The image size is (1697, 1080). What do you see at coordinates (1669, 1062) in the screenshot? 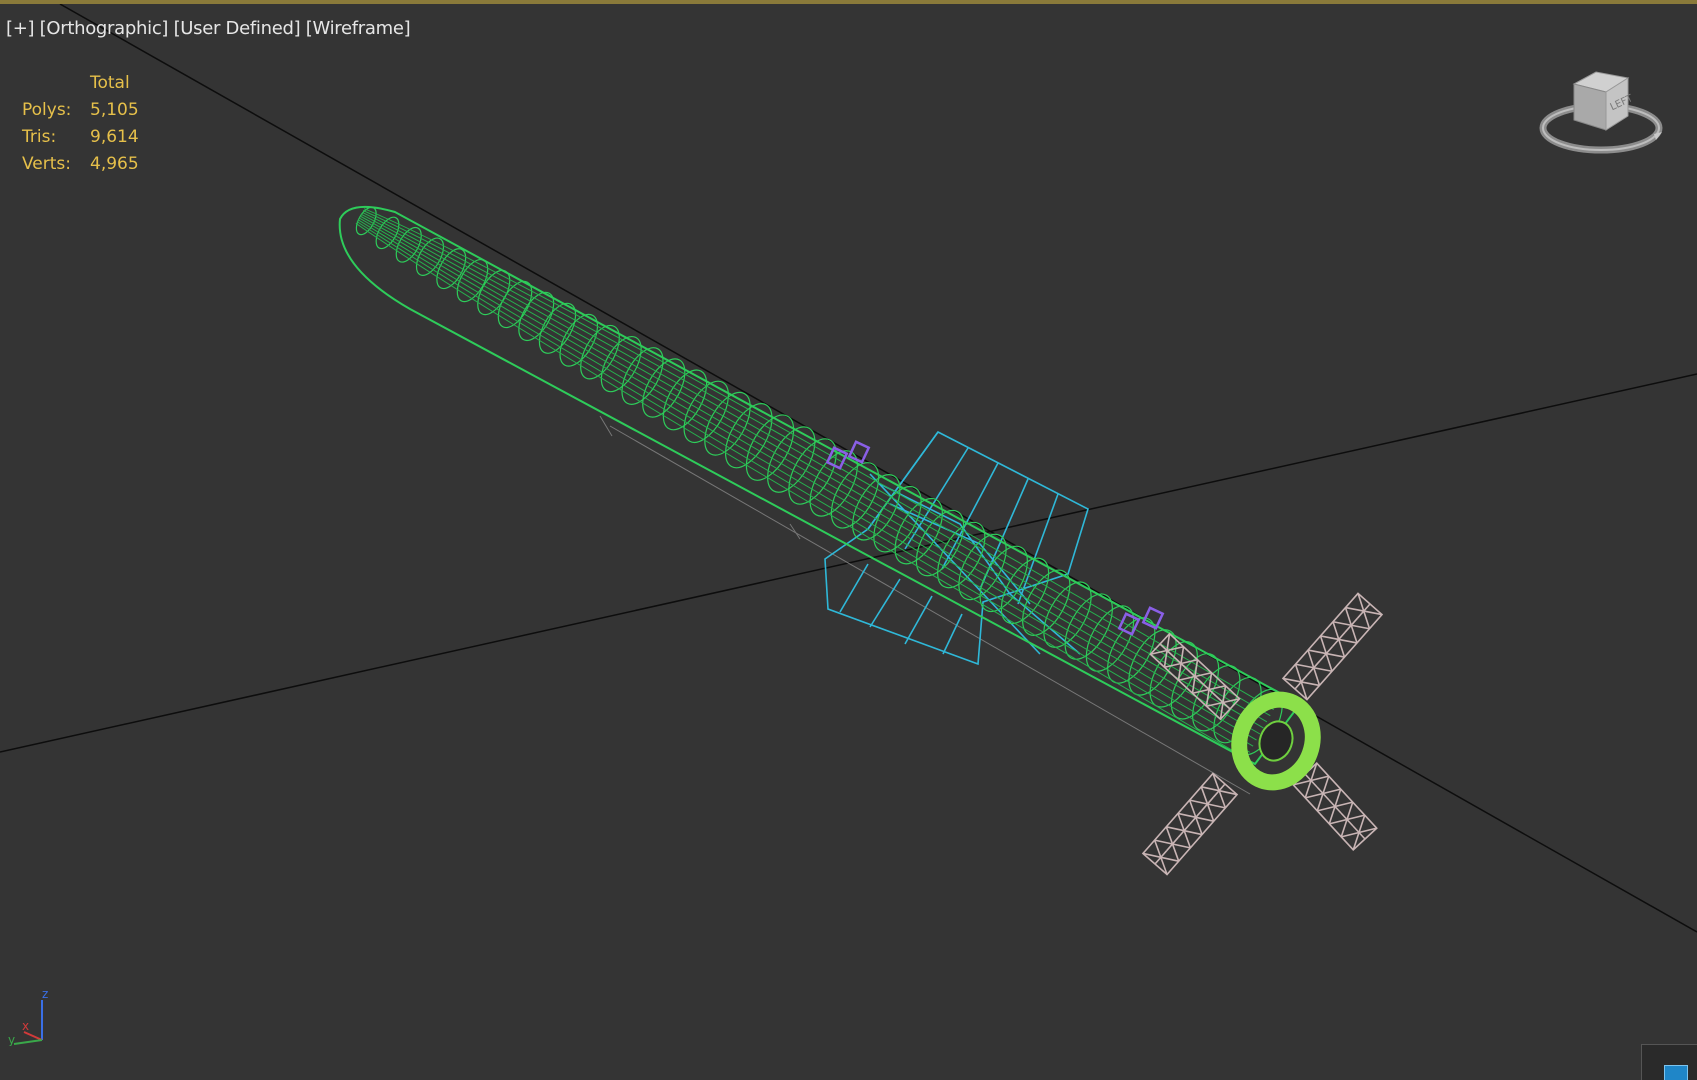
I see `viewport-config-button` at bounding box center [1669, 1062].